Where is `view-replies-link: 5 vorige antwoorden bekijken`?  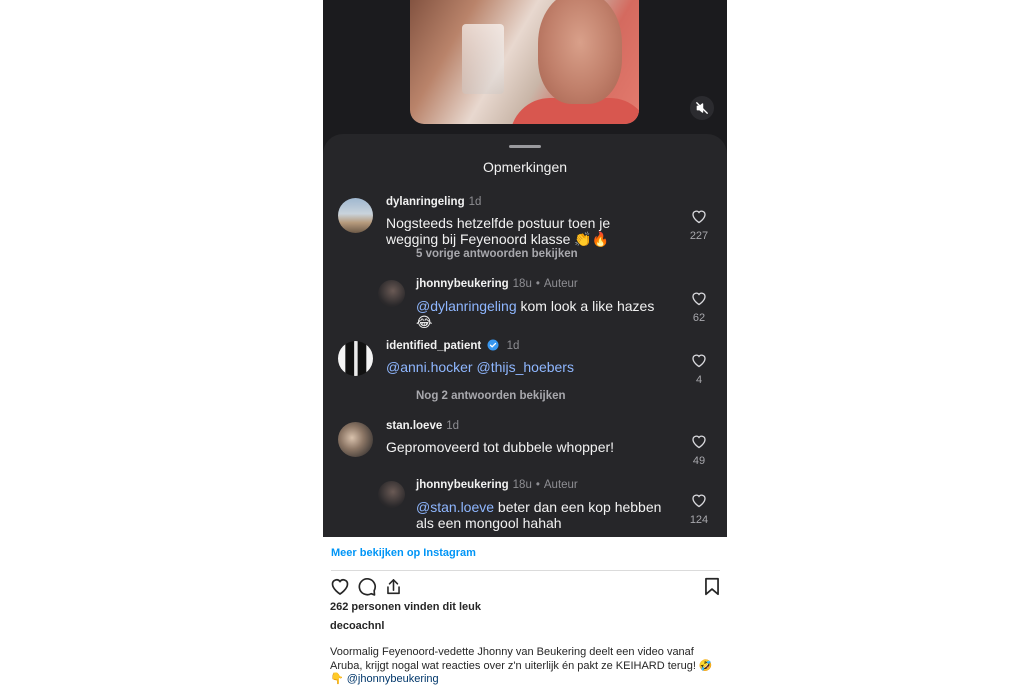 view-replies-link: 5 vorige antwoorden bekijken is located at coordinates (497, 254).